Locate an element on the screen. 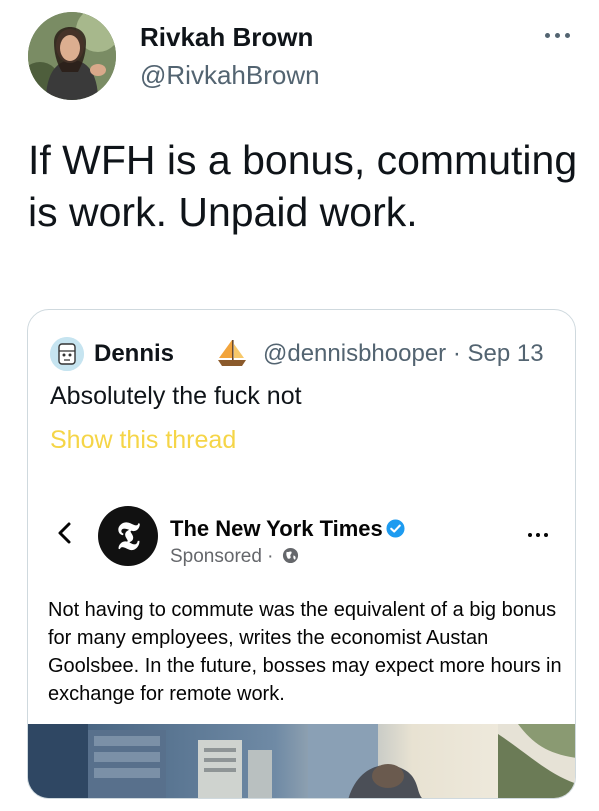 The image size is (599, 811). verified-badge-icon is located at coordinates (395, 528).